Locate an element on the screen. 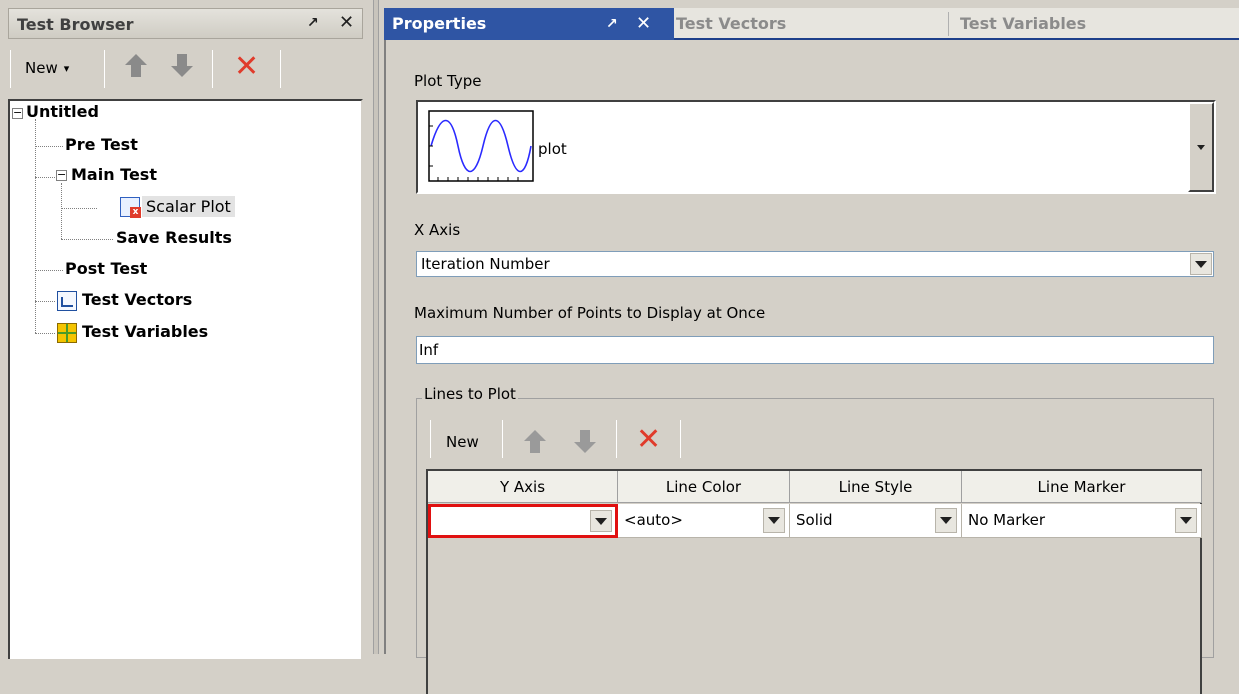 This screenshot has width=1239, height=694. line-color-value: <auto> is located at coordinates (653, 520).